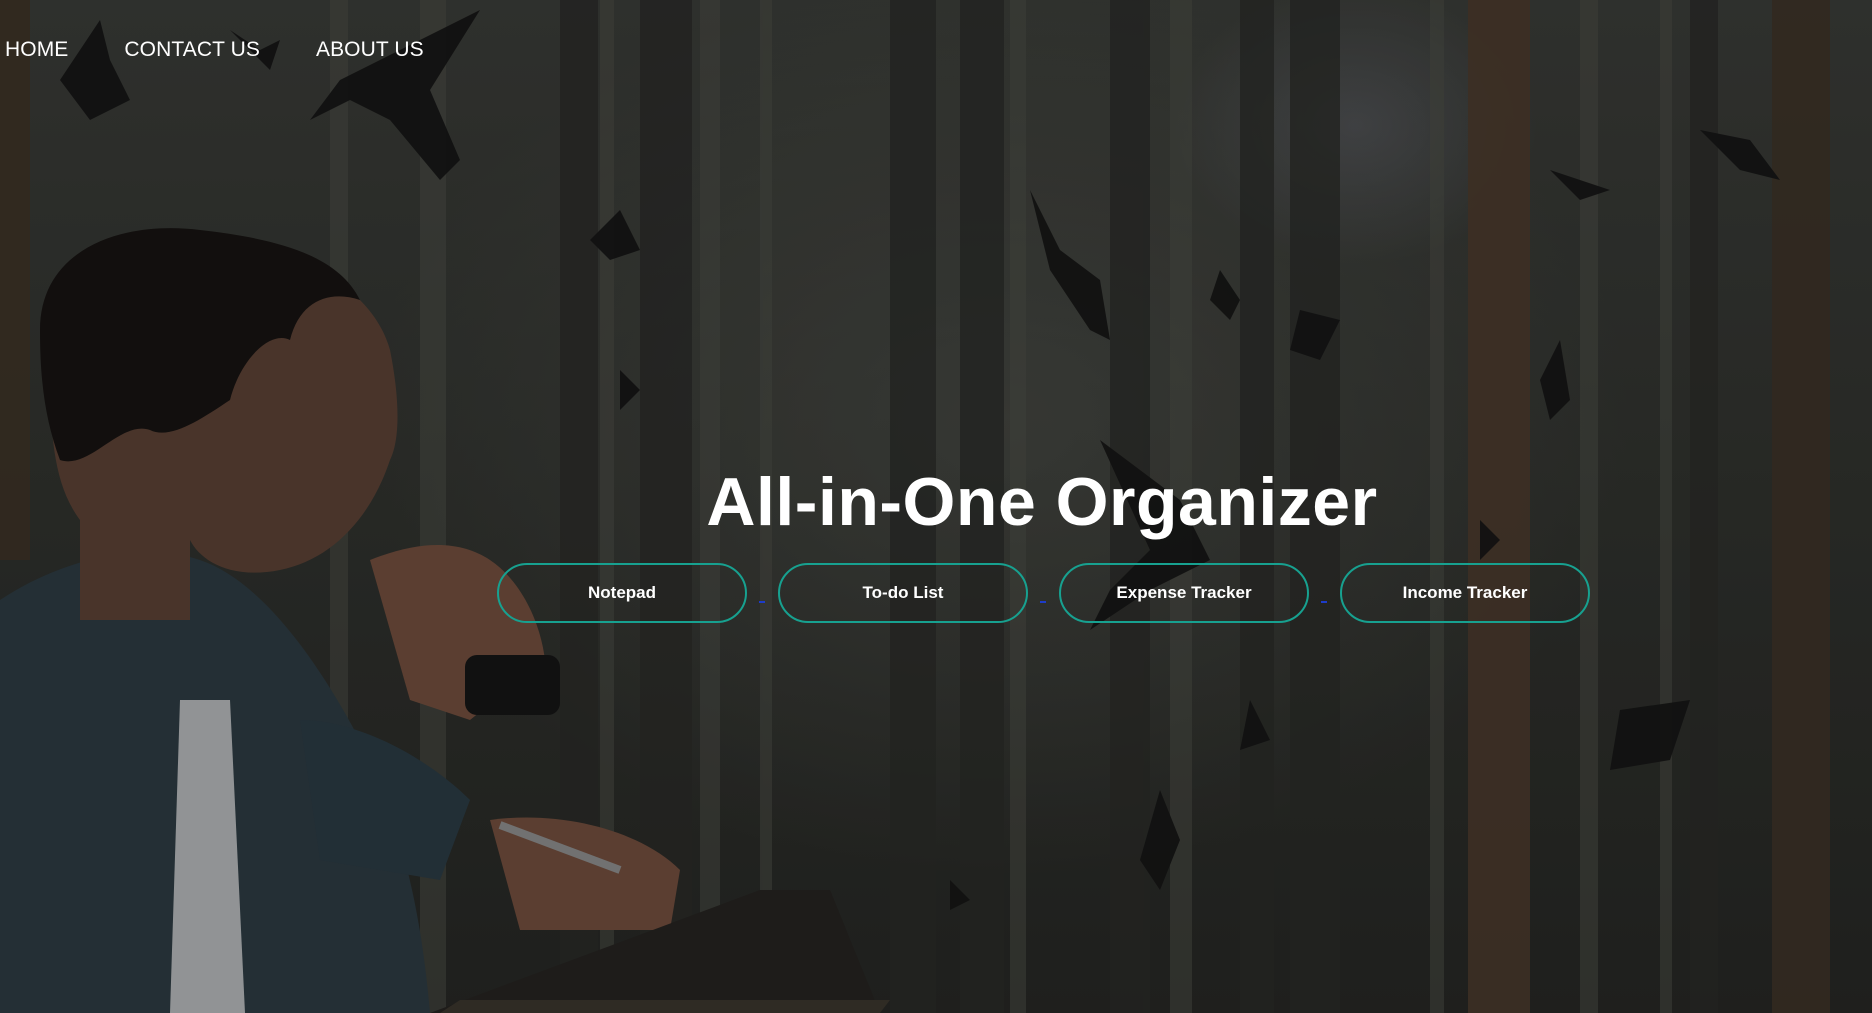 The image size is (1872, 1013). What do you see at coordinates (1184, 593) in the screenshot?
I see `expense-tracker-button: Expense Tracker` at bounding box center [1184, 593].